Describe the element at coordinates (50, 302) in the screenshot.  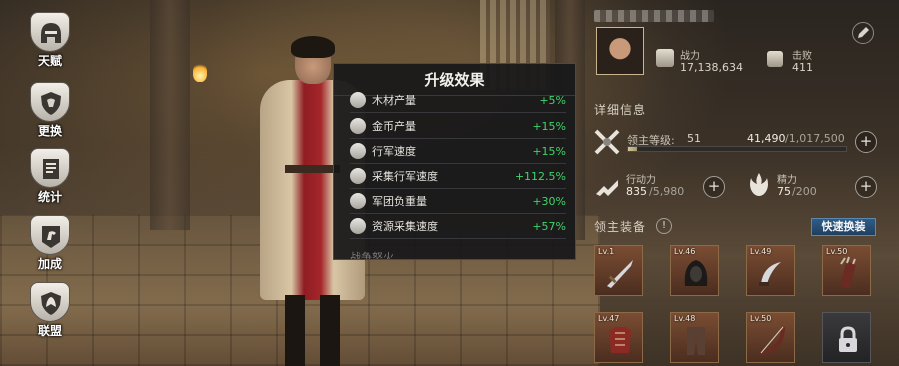
I see `dragon-shield-icon` at that location.